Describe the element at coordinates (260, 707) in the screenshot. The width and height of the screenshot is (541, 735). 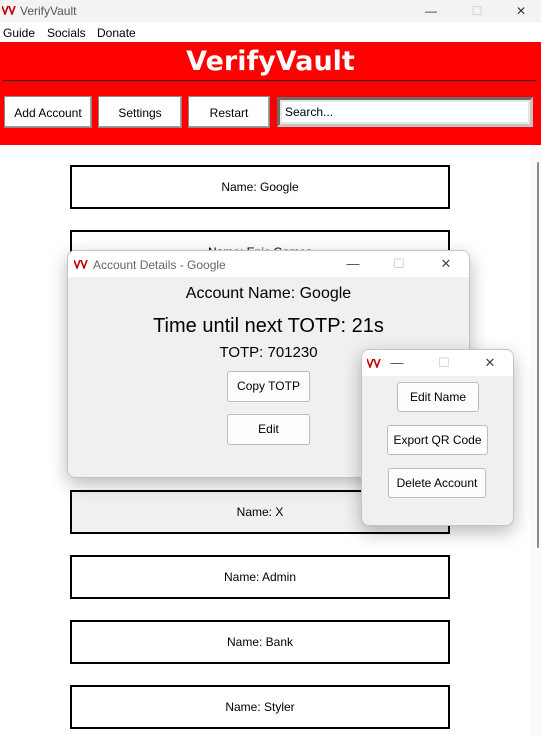
I see `account-card-styler: Name: Styler` at that location.